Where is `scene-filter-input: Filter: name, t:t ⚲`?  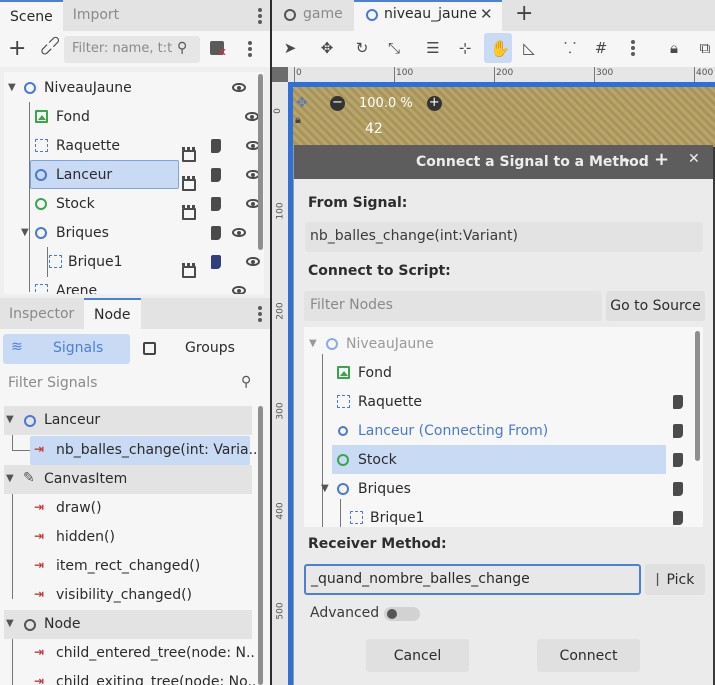 scene-filter-input: Filter: name, t:t ⚲ is located at coordinates (132, 49).